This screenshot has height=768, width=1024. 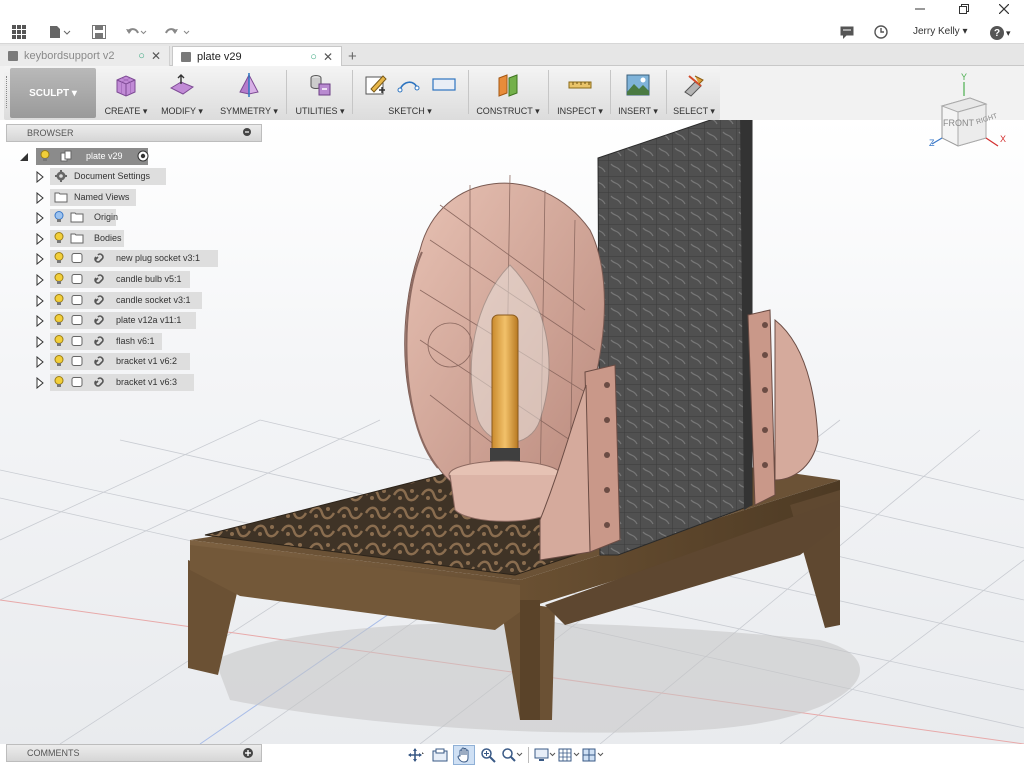 I want to click on hand-icon, so click(x=463, y=755).